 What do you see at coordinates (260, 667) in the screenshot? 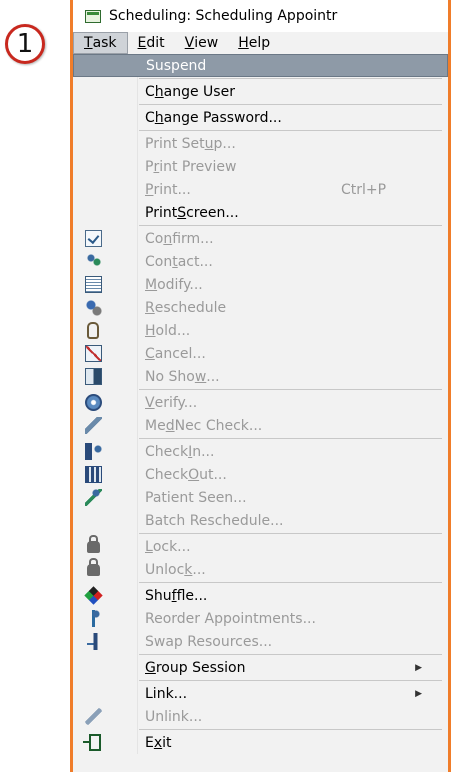
I see `menu-item-group-session: Group Session ▶` at bounding box center [260, 667].